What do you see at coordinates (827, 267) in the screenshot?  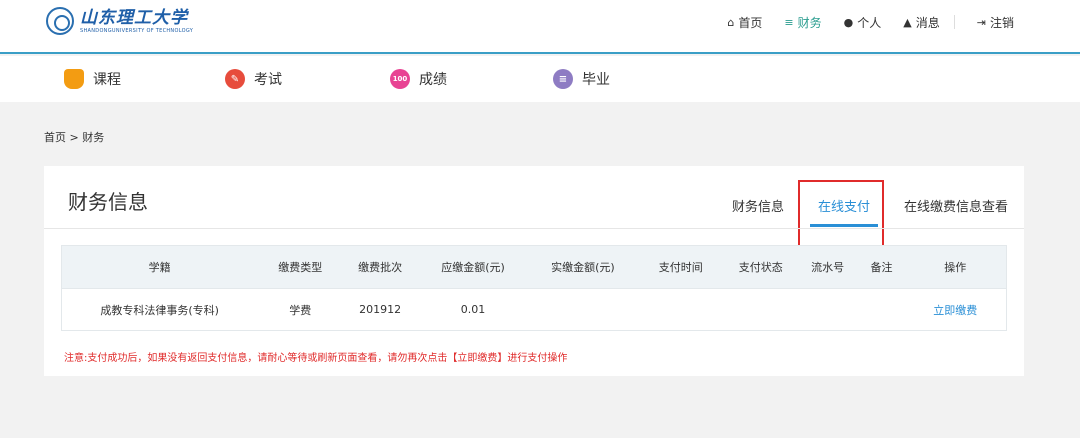 I see `col-header-serial: 流水号` at bounding box center [827, 267].